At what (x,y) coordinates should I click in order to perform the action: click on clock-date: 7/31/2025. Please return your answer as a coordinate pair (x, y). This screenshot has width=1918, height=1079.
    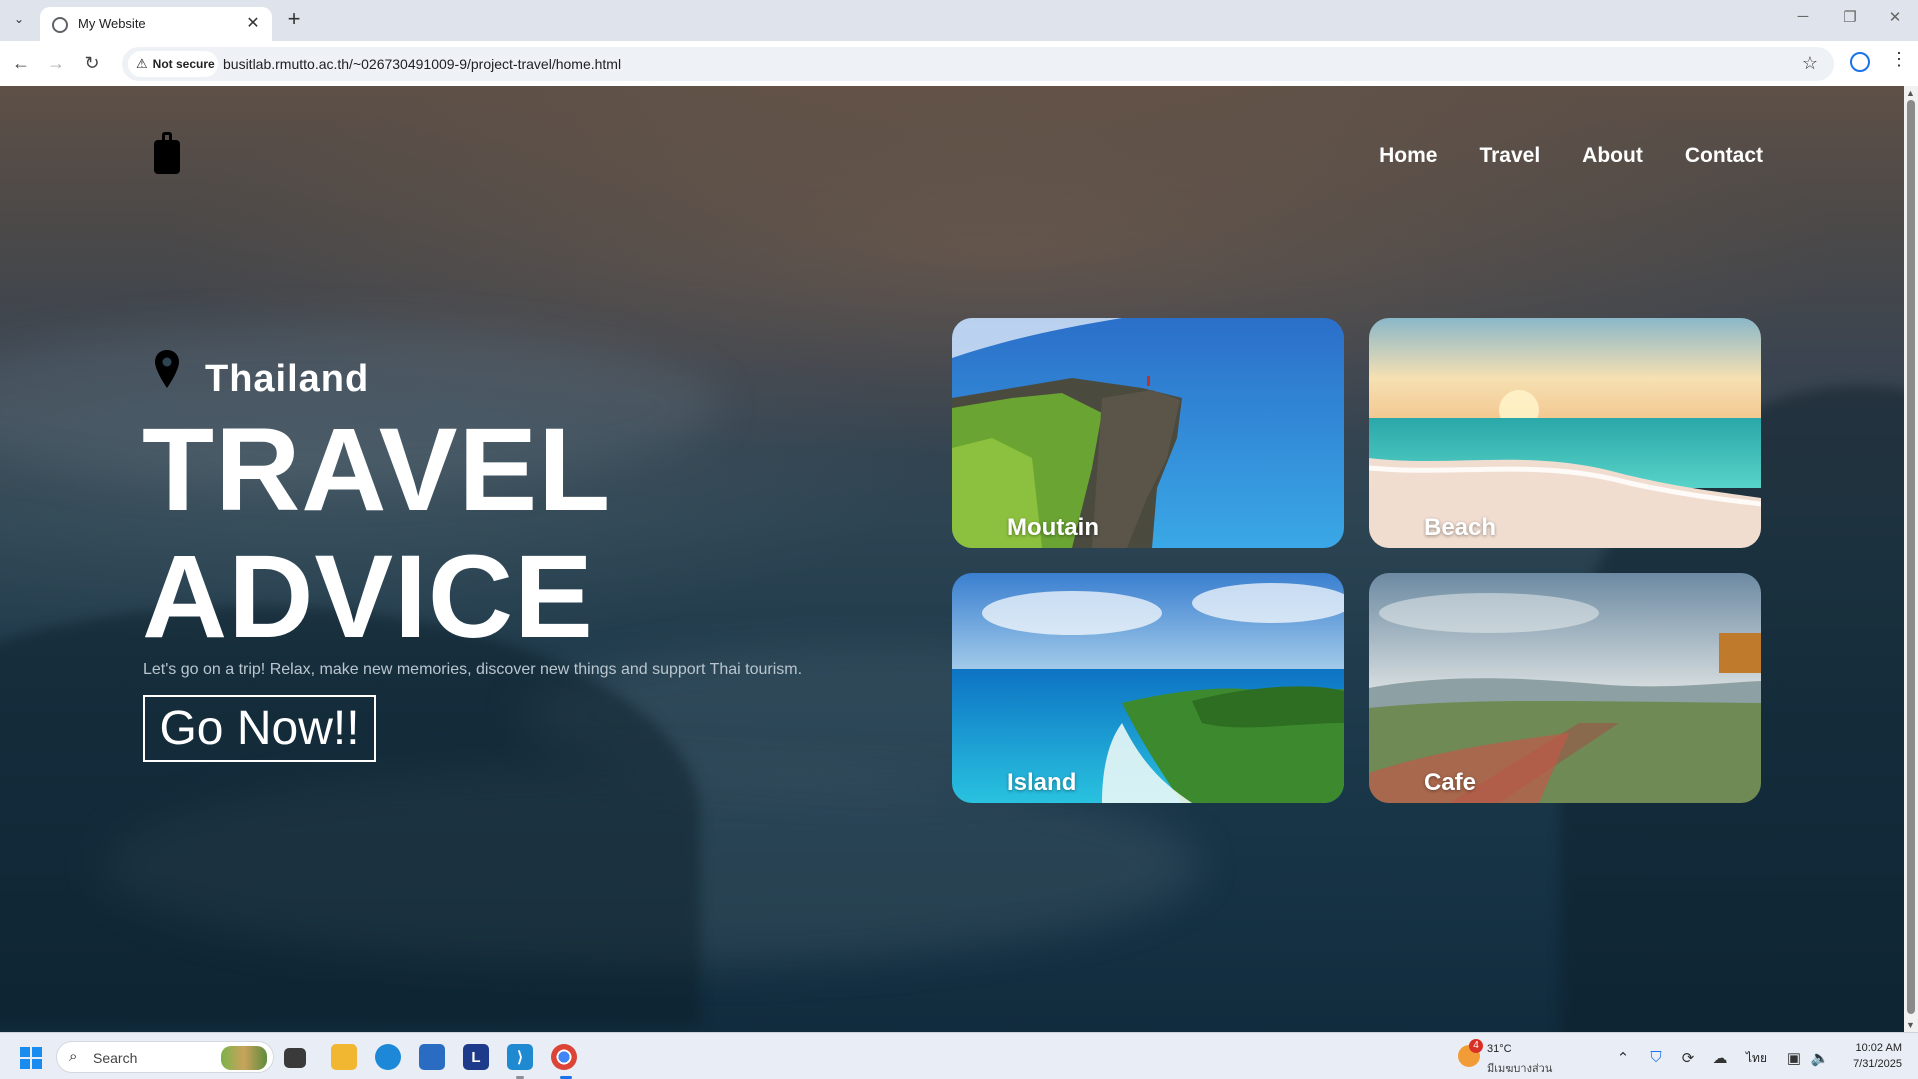
    Looking at the image, I should click on (1873, 1064).